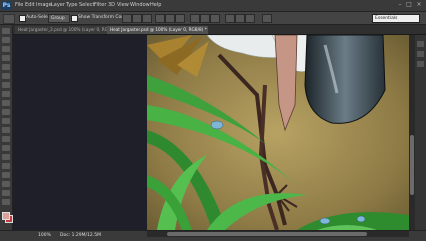  I want to click on collapsed-panels, so click(420, 132).